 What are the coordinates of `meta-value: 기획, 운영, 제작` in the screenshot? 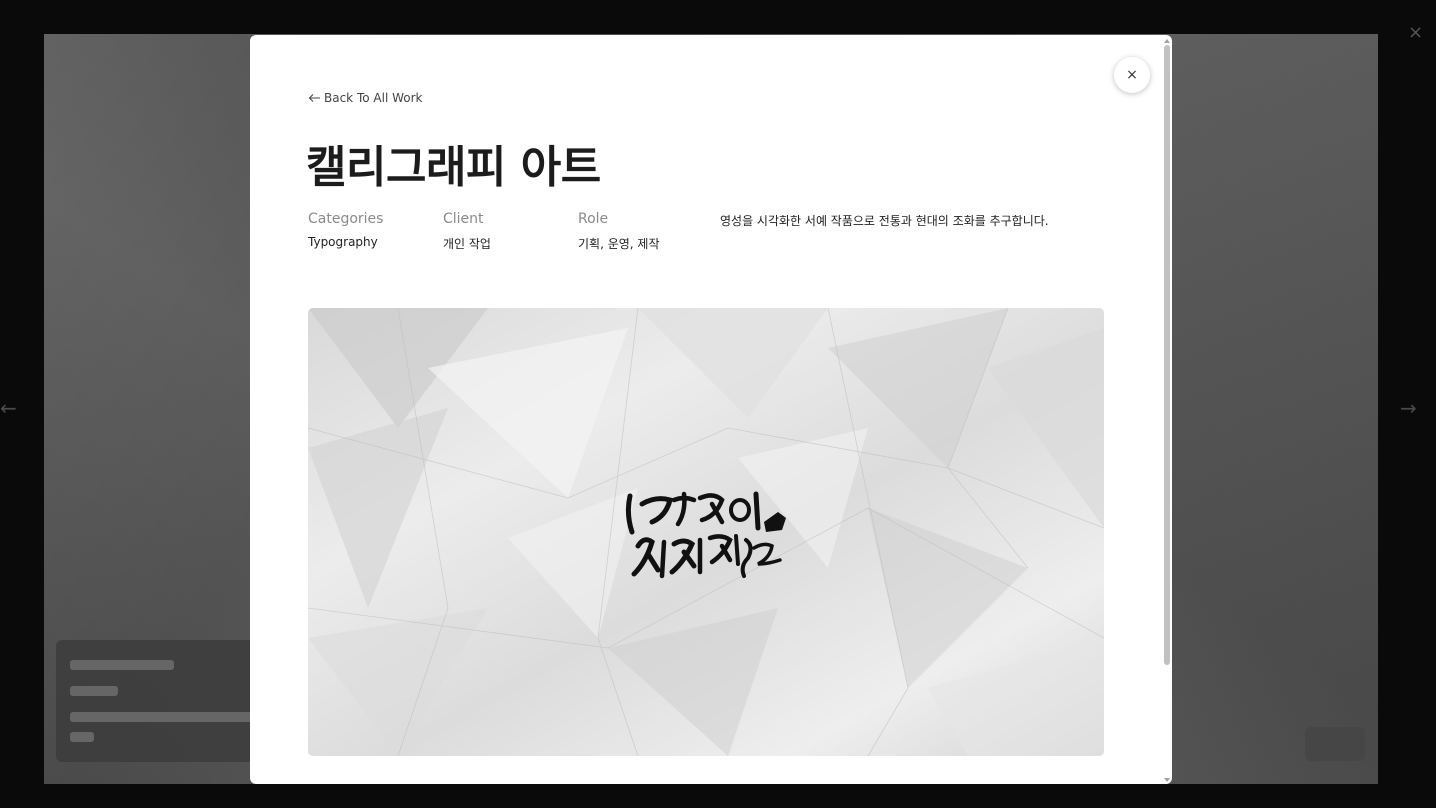 It's located at (619, 244).